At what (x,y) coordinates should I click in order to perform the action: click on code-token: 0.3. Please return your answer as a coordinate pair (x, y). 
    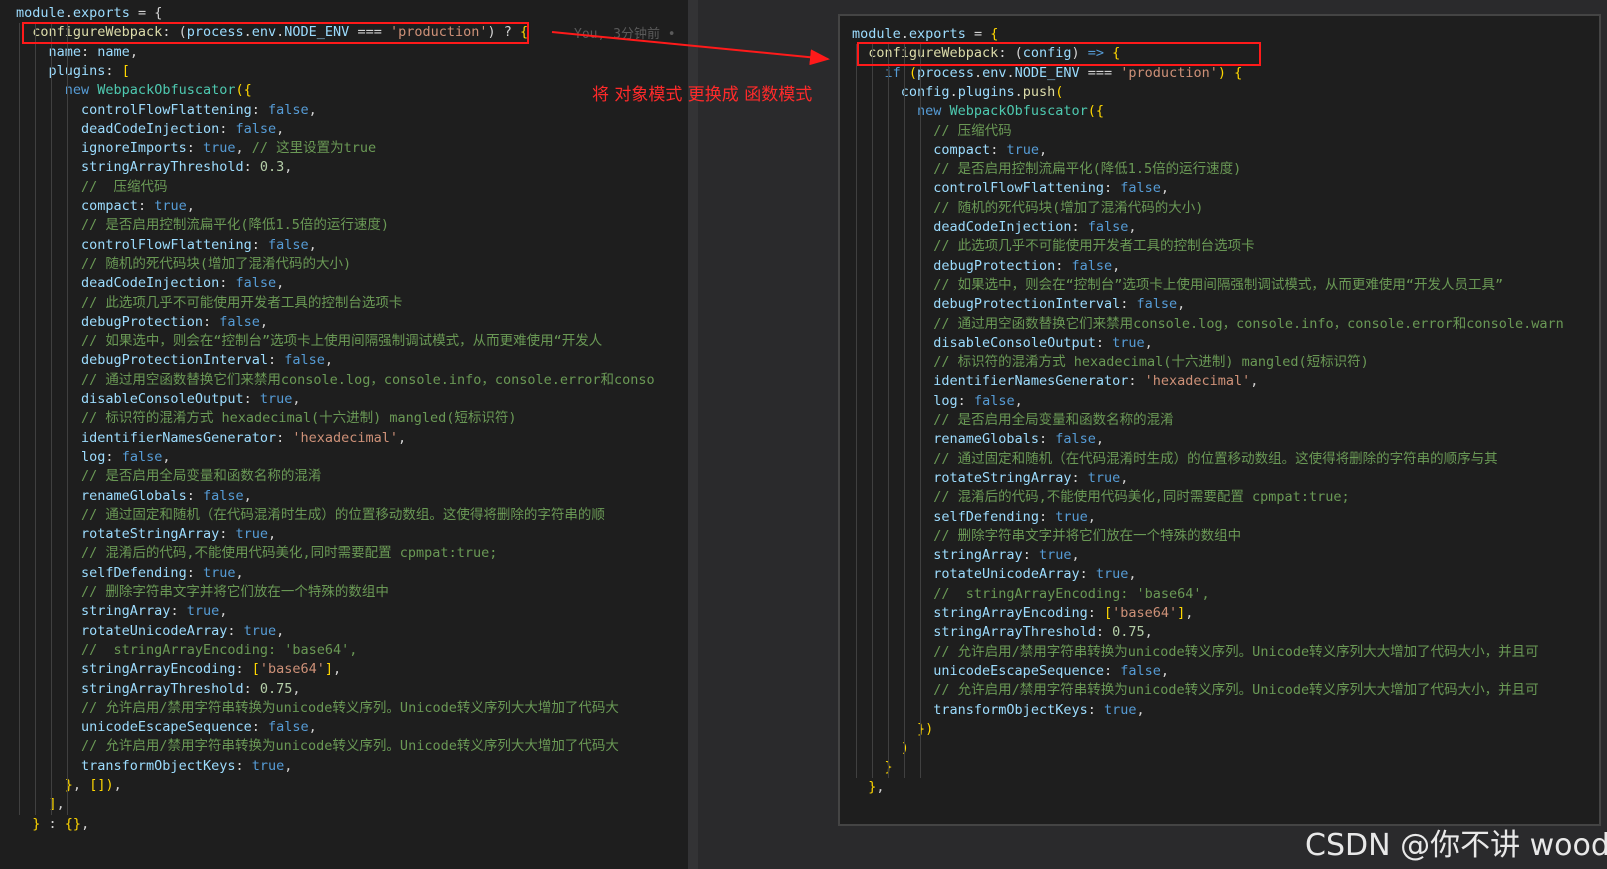
    Looking at the image, I should click on (272, 167).